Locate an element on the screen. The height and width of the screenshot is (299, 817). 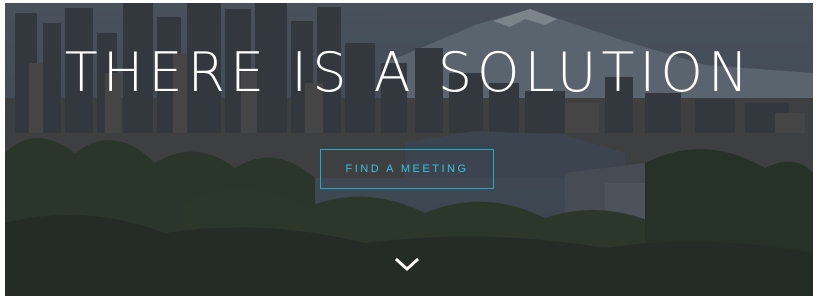
find-a-meeting-button: FIND A MEETING is located at coordinates (407, 169).